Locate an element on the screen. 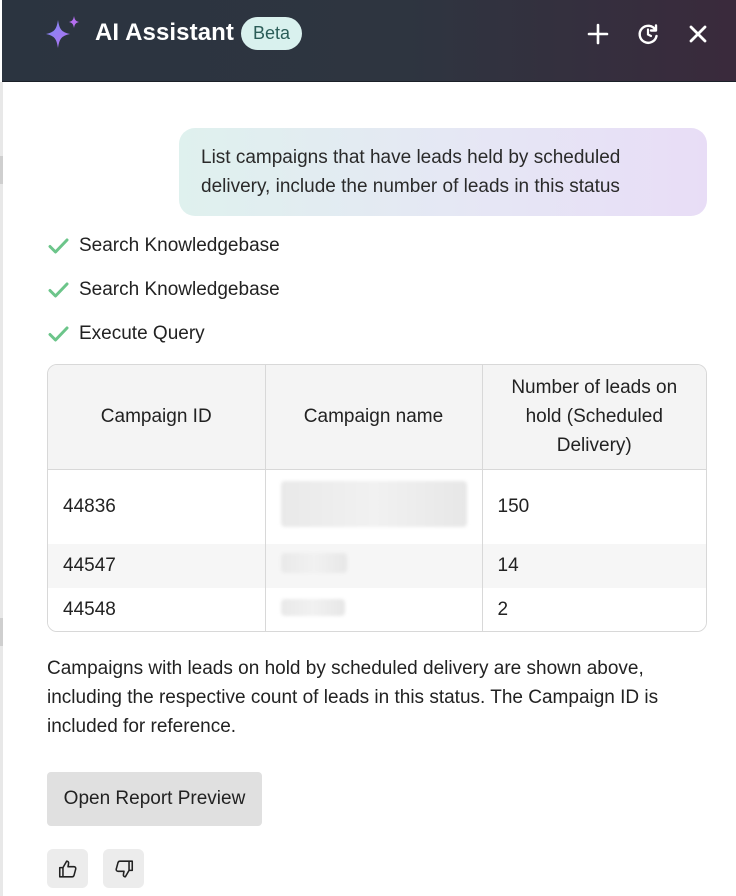  table-row: 44547 14 is located at coordinates (377, 566).